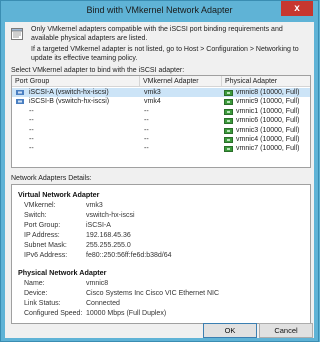 The width and height of the screenshot is (320, 342). I want to click on close-button: x, so click(297, 8).